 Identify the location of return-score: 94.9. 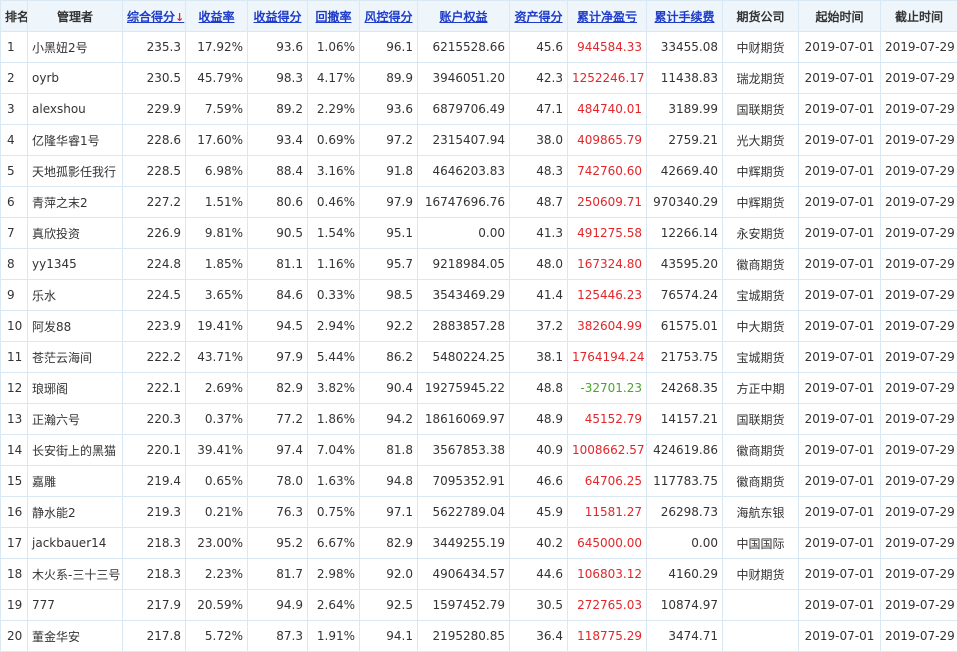
(278, 605).